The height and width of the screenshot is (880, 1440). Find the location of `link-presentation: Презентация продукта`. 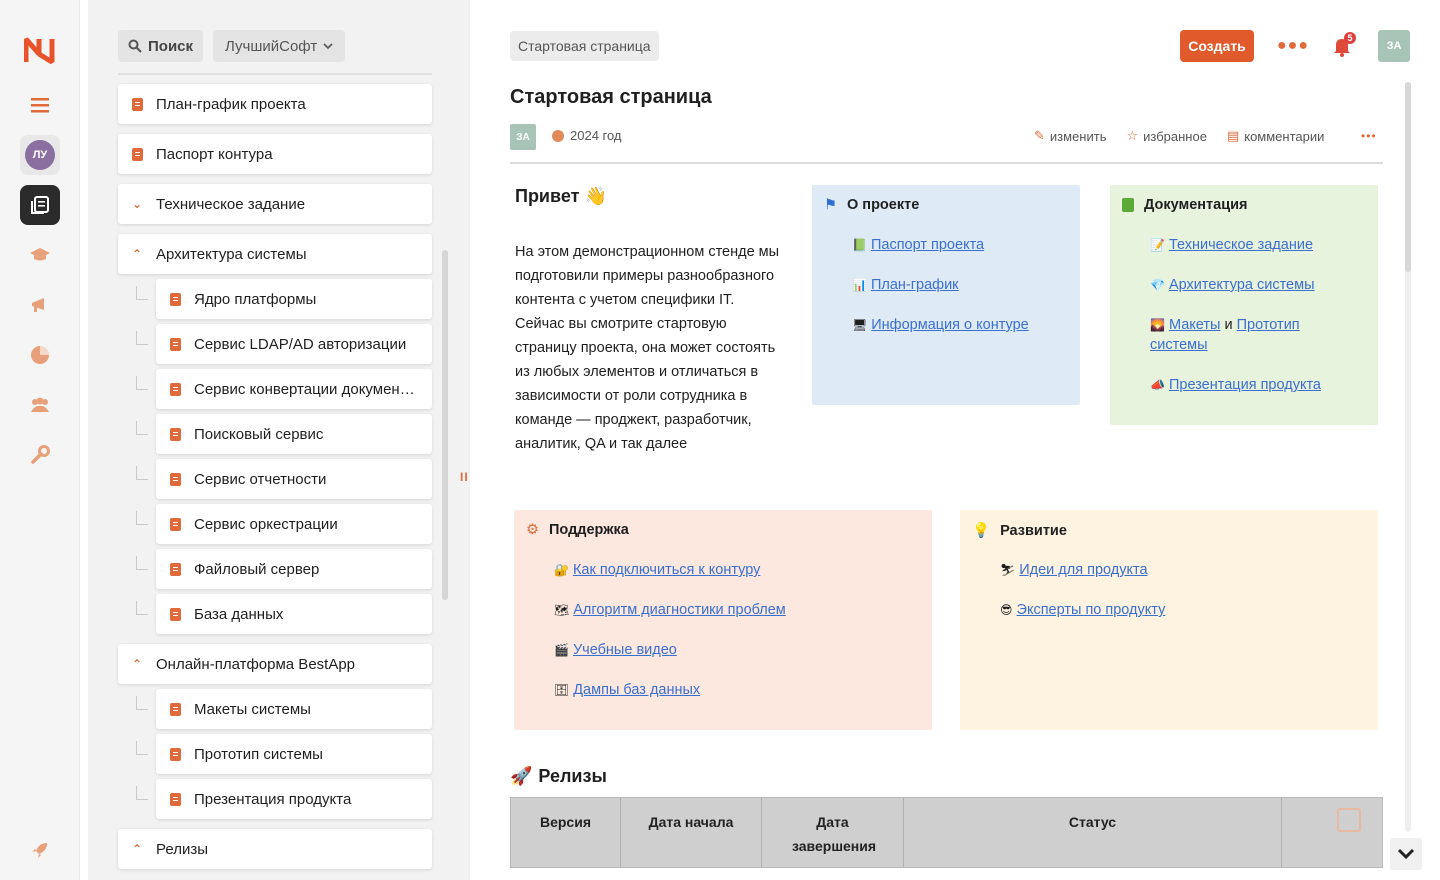

link-presentation: Презентация продукта is located at coordinates (1245, 385).